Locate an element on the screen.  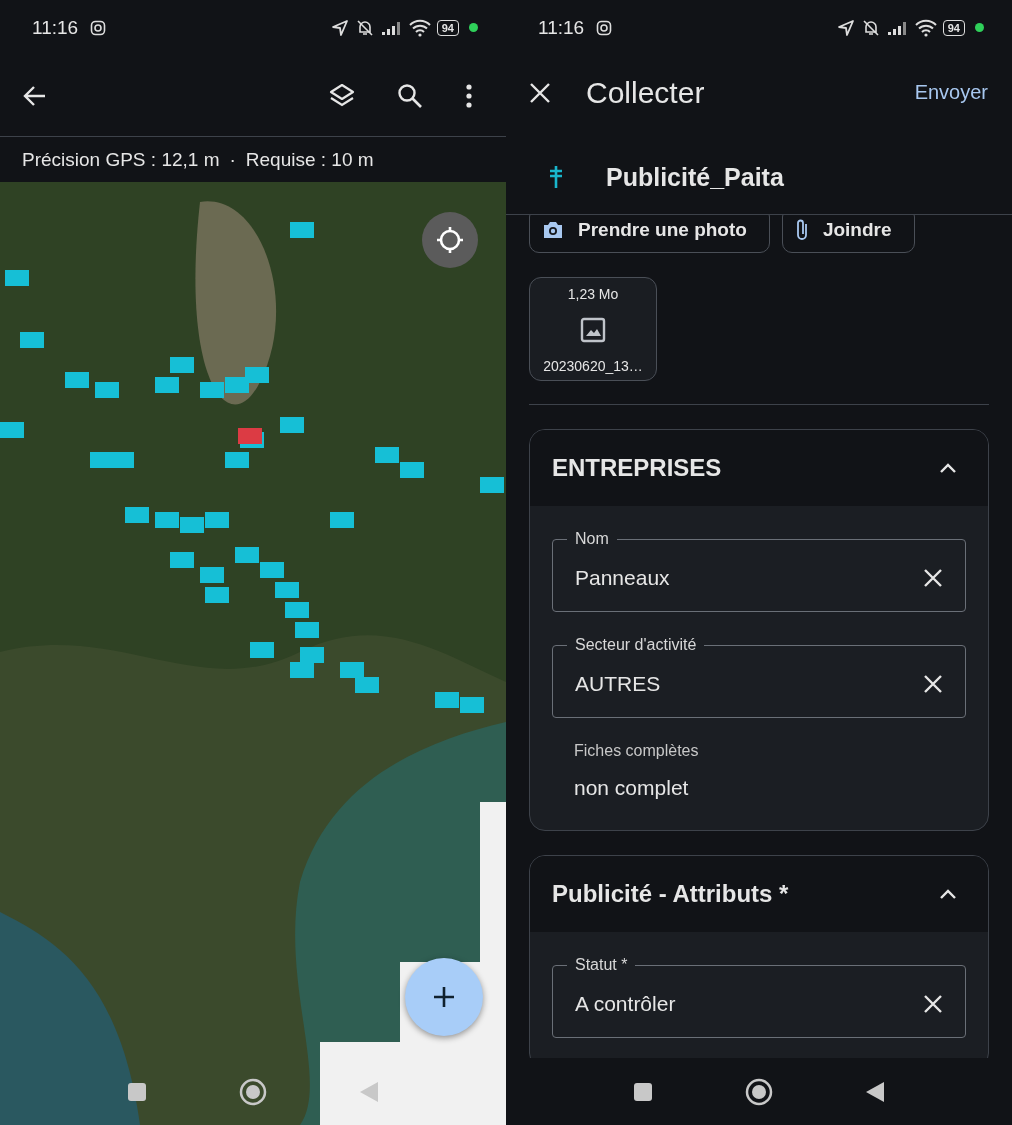
text-field: Nom Panneaux is located at coordinates (759, 571).